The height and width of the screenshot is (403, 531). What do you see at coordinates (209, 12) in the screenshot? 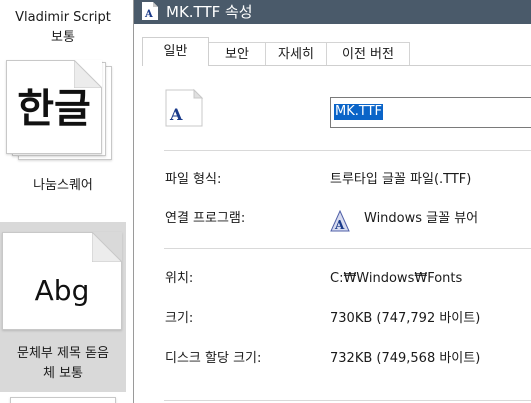
I see `dialog-title: MK.TTF 속성` at bounding box center [209, 12].